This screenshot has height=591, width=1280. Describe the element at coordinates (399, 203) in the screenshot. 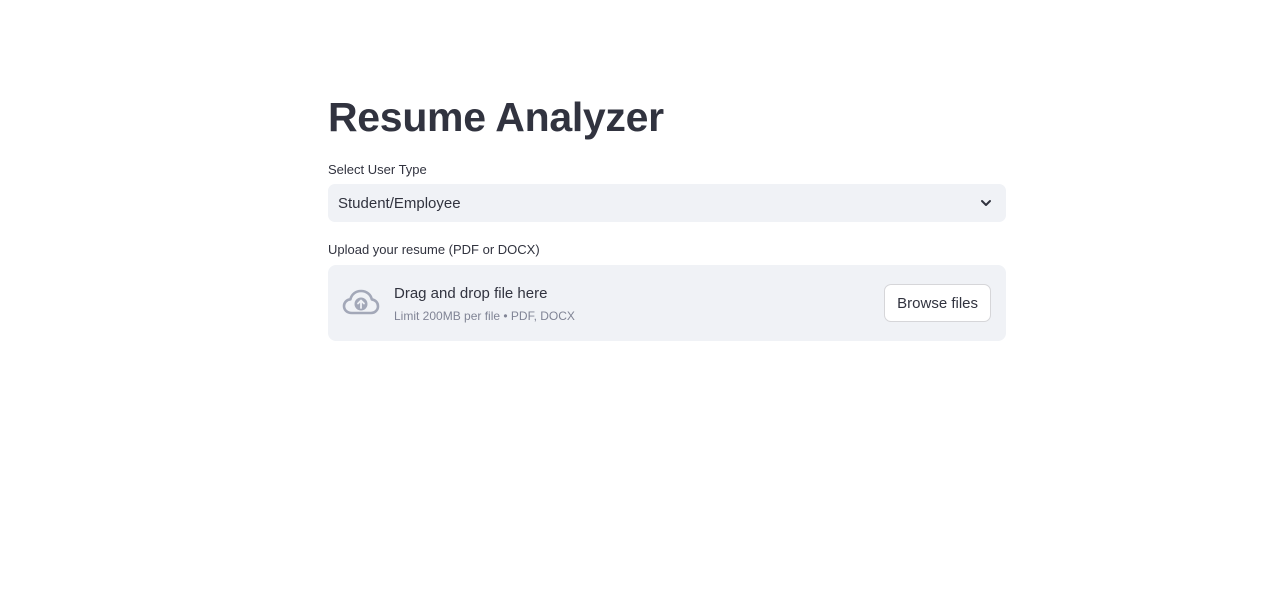

I see `user-type-selected-value: Student/Employee` at that location.